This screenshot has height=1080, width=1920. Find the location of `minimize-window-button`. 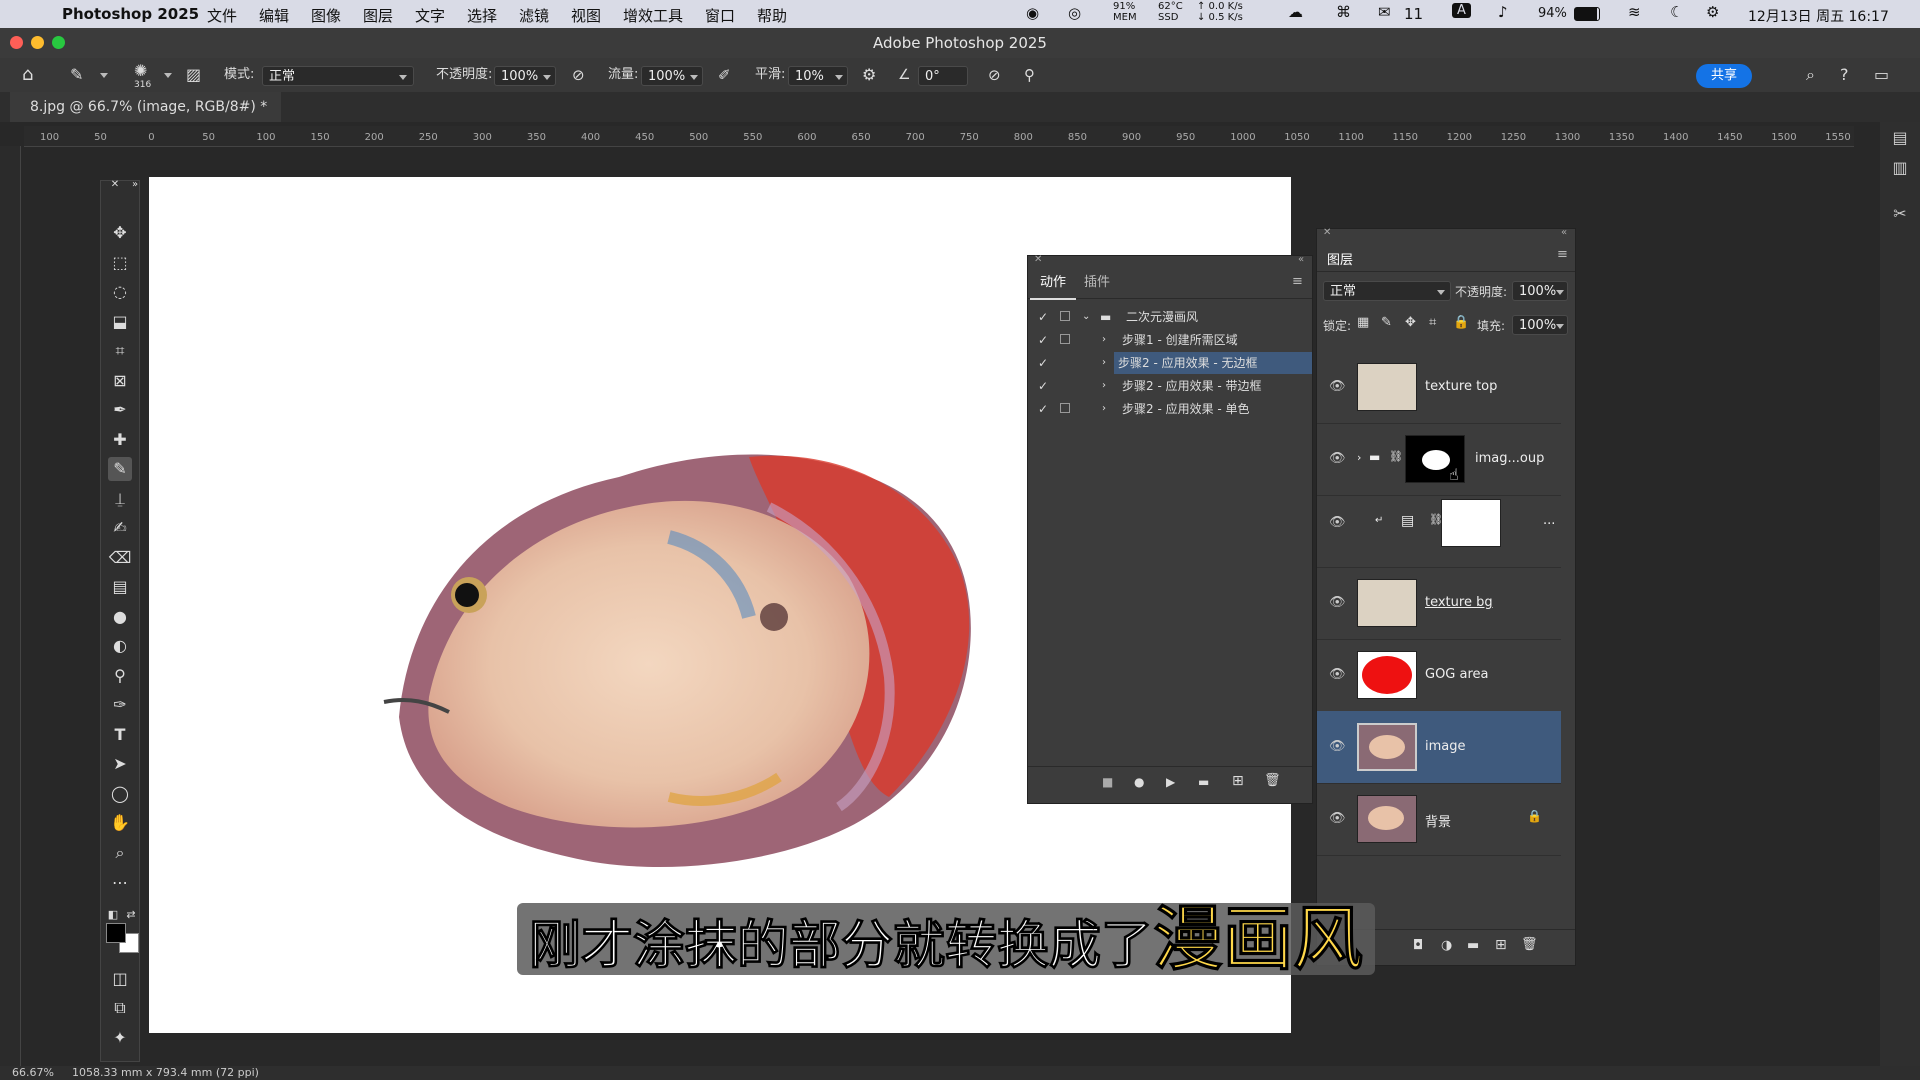

minimize-window-button is located at coordinates (37, 42).